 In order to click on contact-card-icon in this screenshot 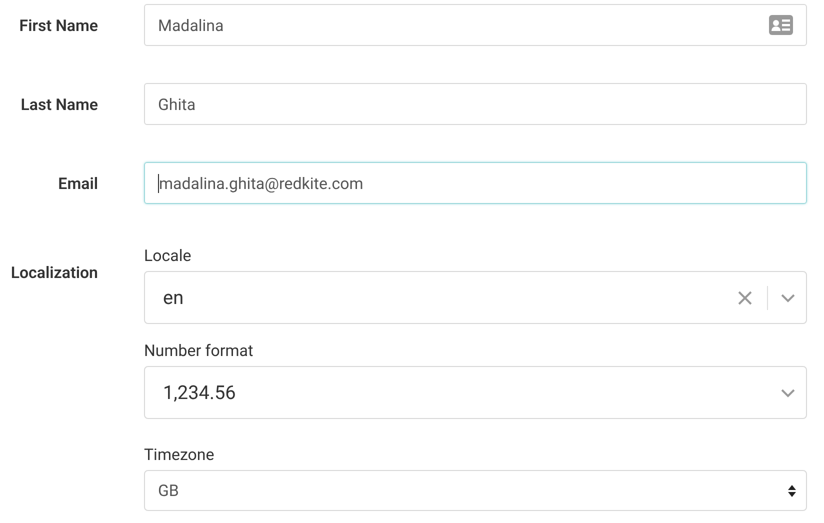, I will do `click(781, 25)`.